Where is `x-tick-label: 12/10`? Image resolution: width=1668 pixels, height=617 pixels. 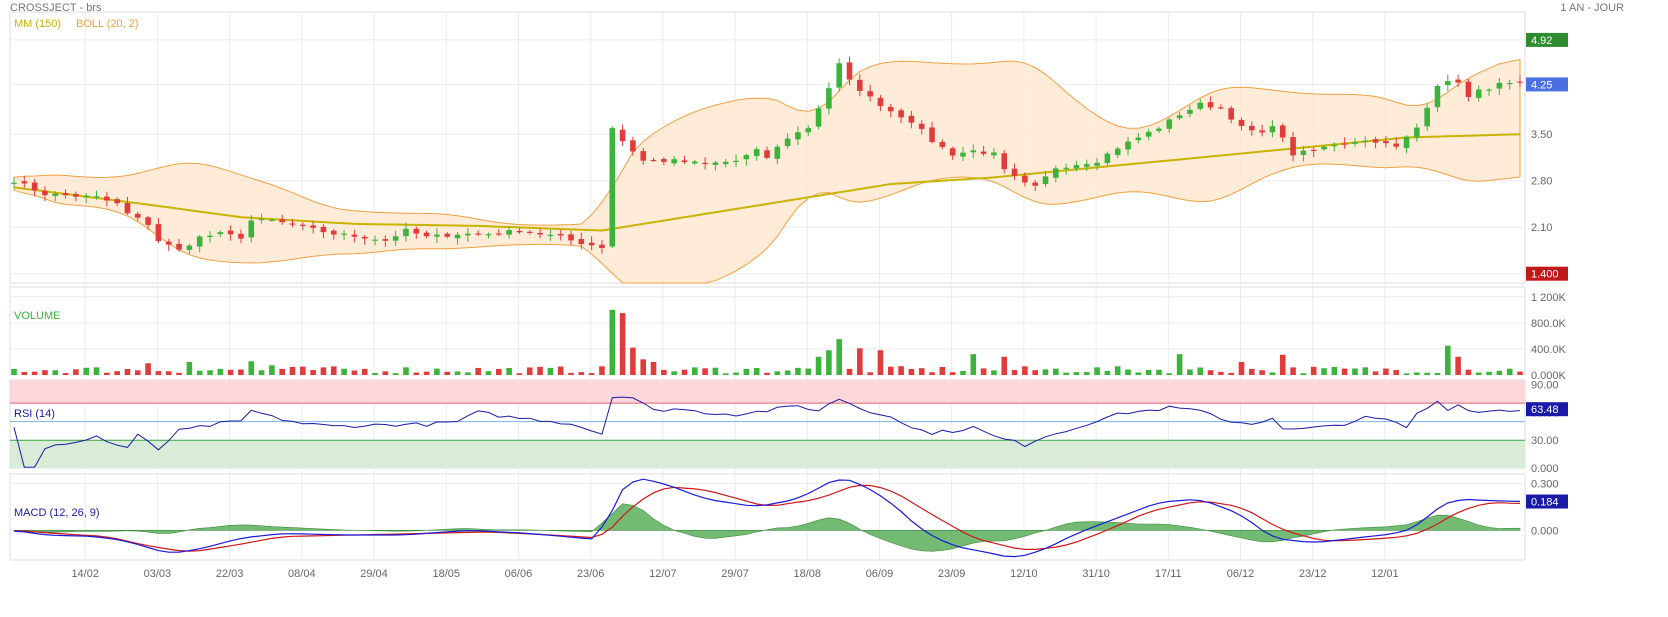
x-tick-label: 12/10 is located at coordinates (1024, 574).